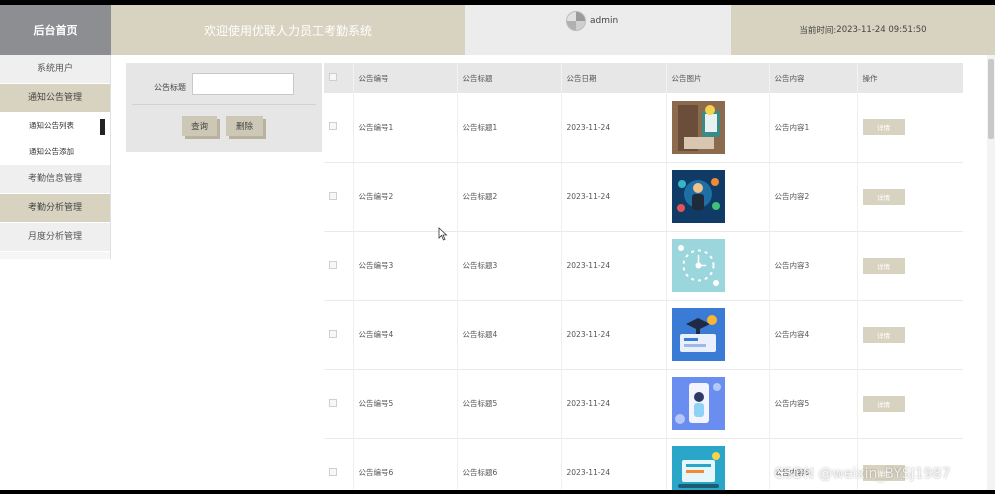 This screenshot has height=494, width=995. Describe the element at coordinates (405, 464) in the screenshot. I see `notice-number: 公告编号6` at that location.